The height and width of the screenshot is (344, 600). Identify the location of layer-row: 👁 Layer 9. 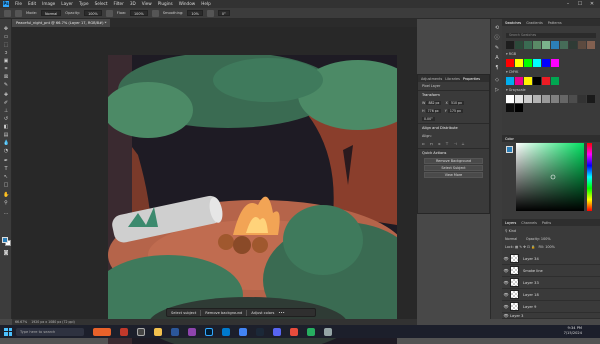
(551, 307).